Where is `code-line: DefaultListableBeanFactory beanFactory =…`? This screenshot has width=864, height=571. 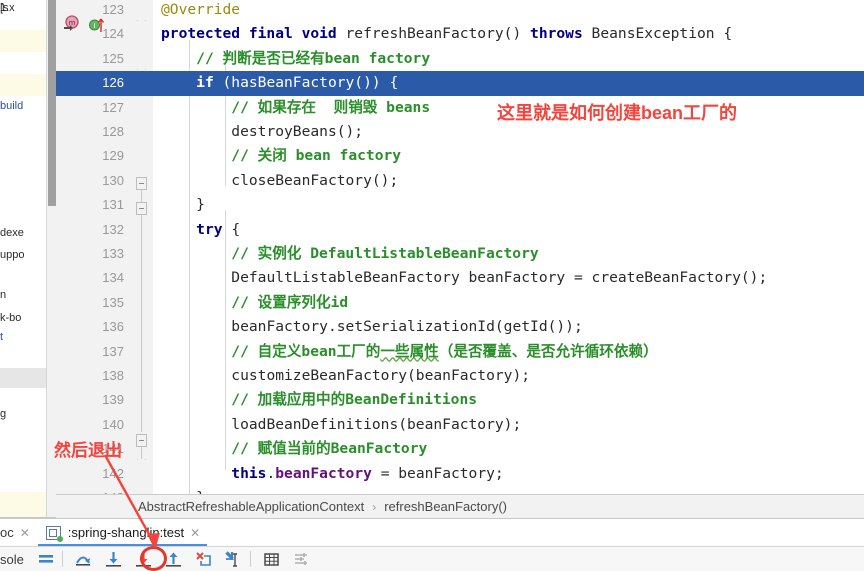
code-line: DefaultListableBeanFactory beanFactory =… is located at coordinates (508, 278).